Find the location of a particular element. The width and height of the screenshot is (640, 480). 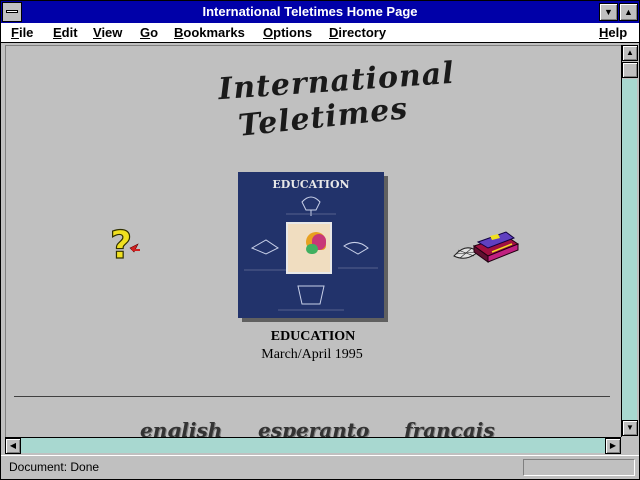

status-bar: Document: Done is located at coordinates (320, 467).